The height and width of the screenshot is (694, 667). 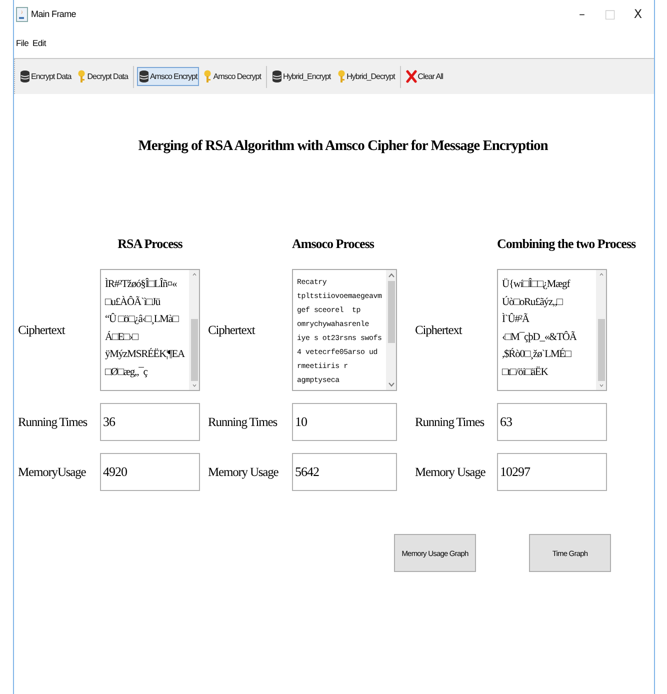 What do you see at coordinates (232, 76) in the screenshot?
I see `toolbar-button: Amsco Decrypt` at bounding box center [232, 76].